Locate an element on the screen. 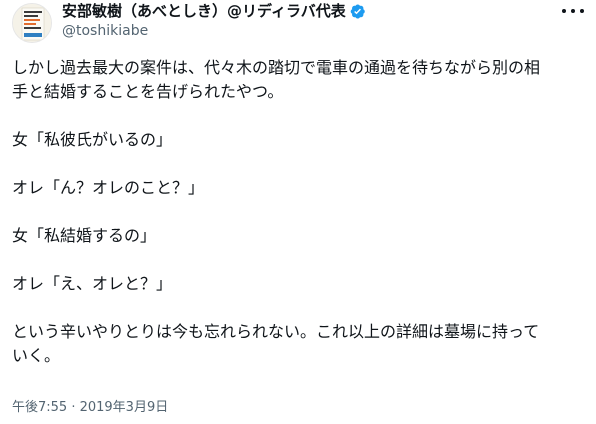 This screenshot has width=596, height=424. tweet-line: オレ「ん？オレのこと？」 is located at coordinates (108, 187).